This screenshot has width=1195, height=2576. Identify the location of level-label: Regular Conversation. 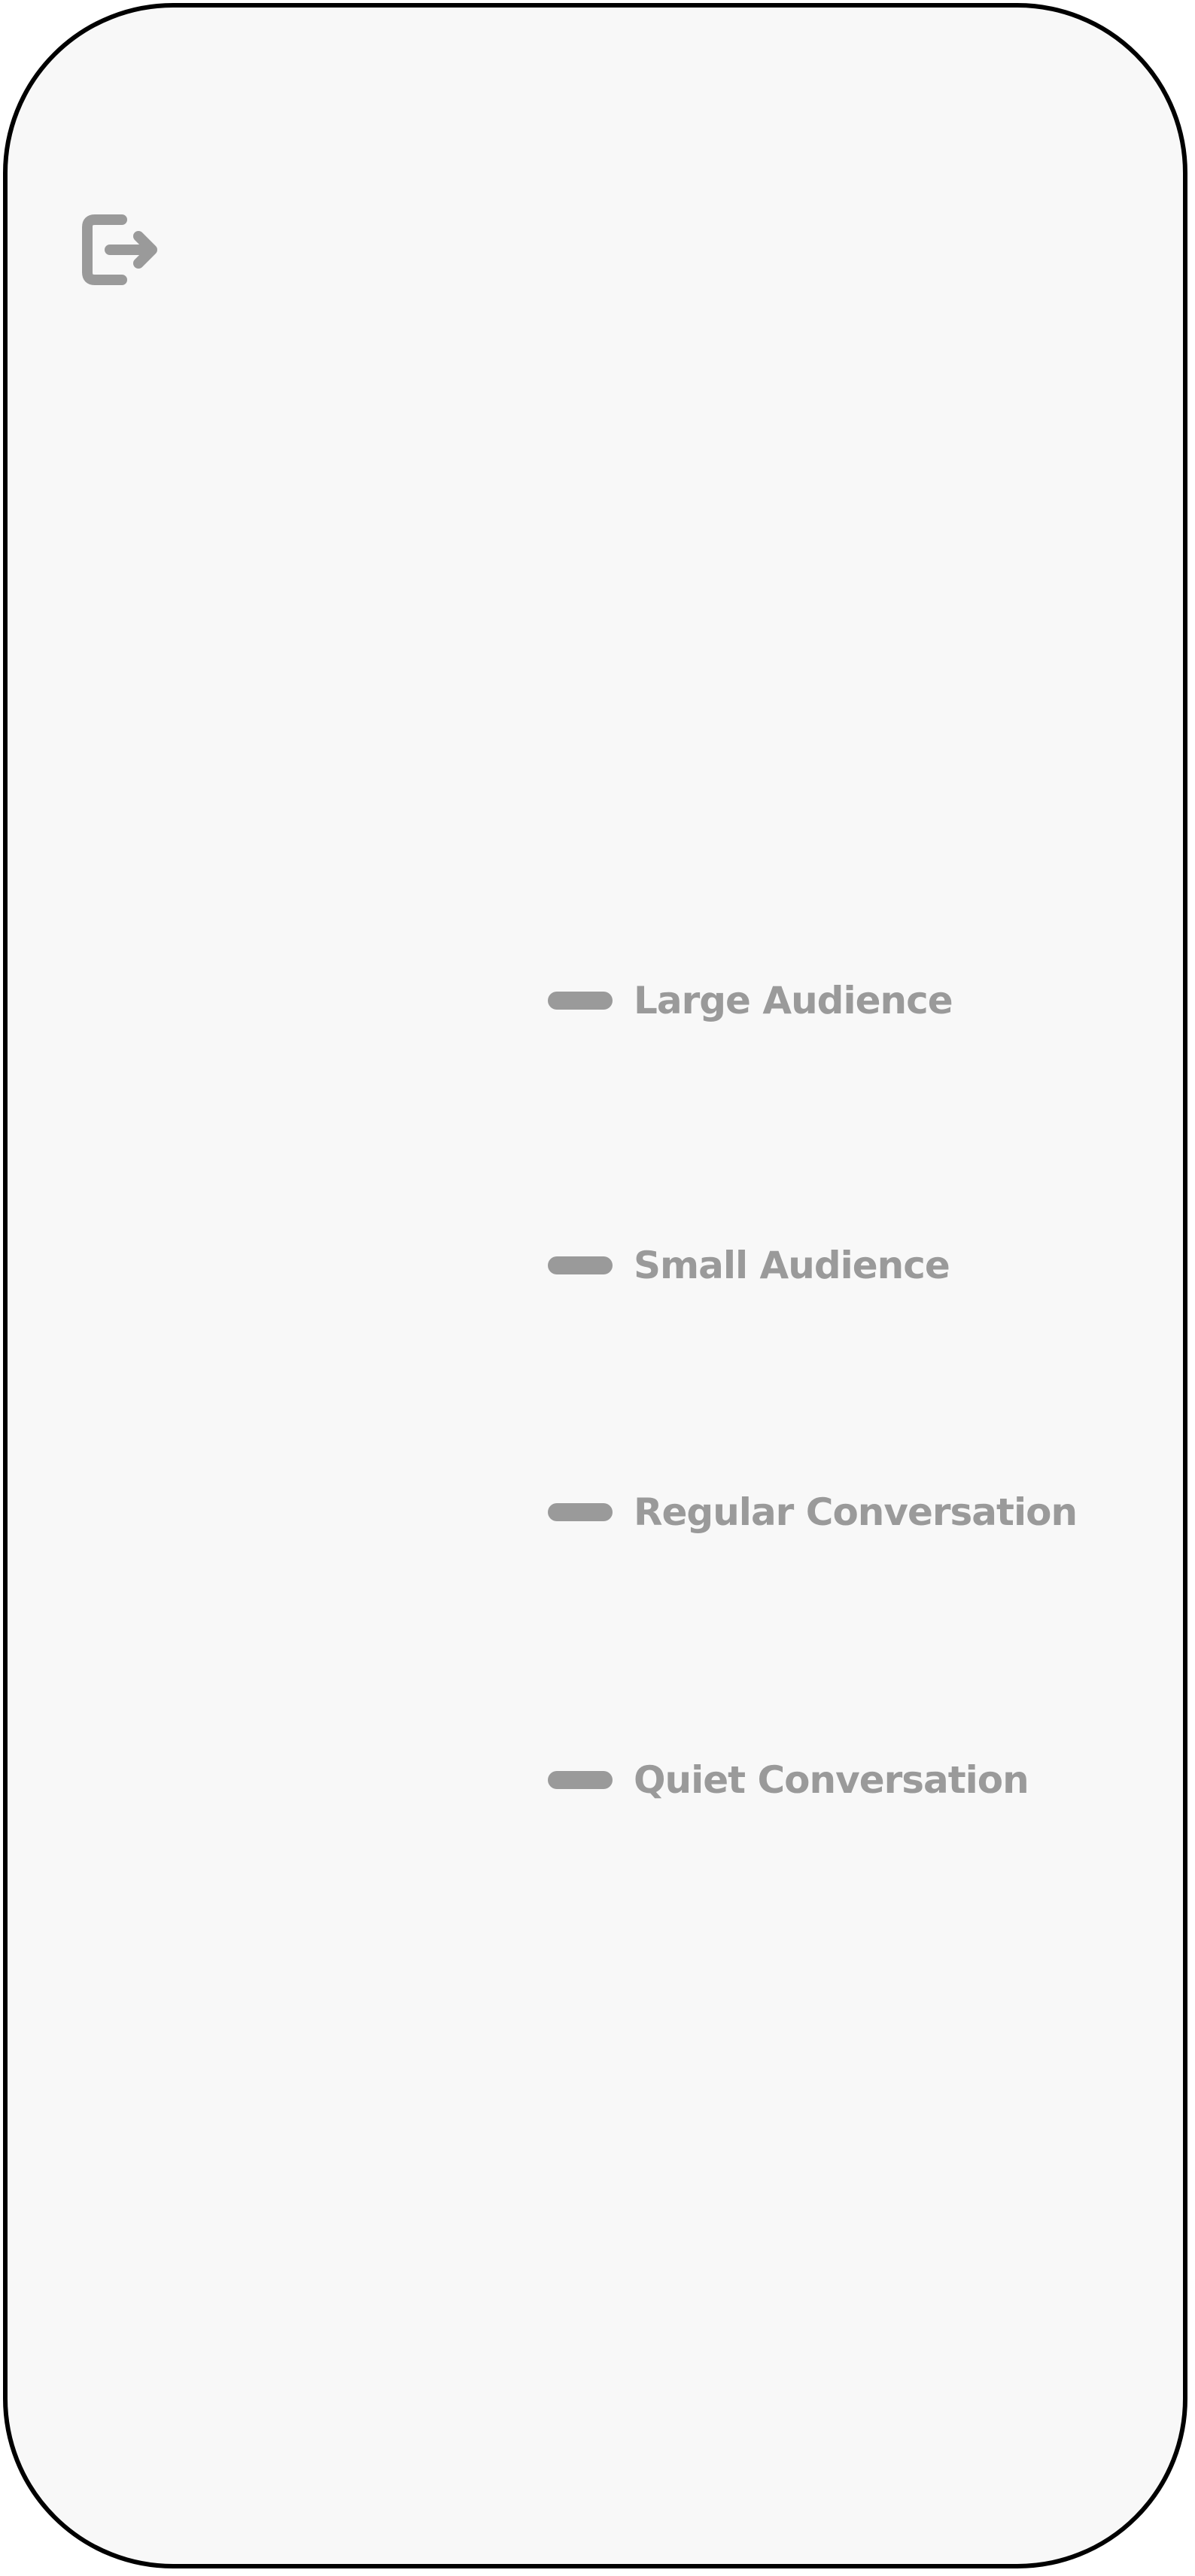
(856, 1512).